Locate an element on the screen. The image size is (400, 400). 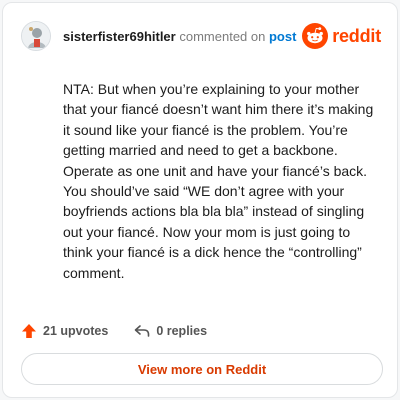
reddit-wordmark: reddit is located at coordinates (356, 35).